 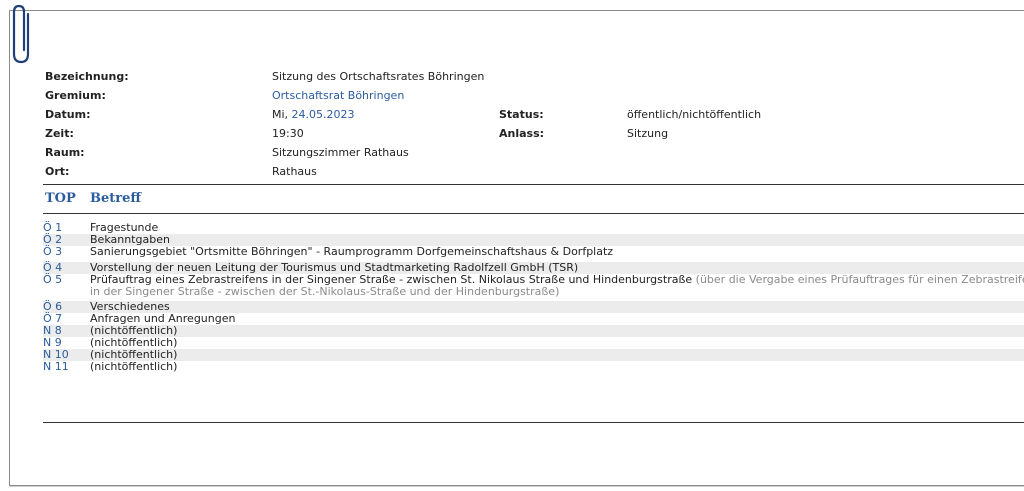 I want to click on agenda-item: N 10 (nichtöffentlich), so click(x=533, y=355).